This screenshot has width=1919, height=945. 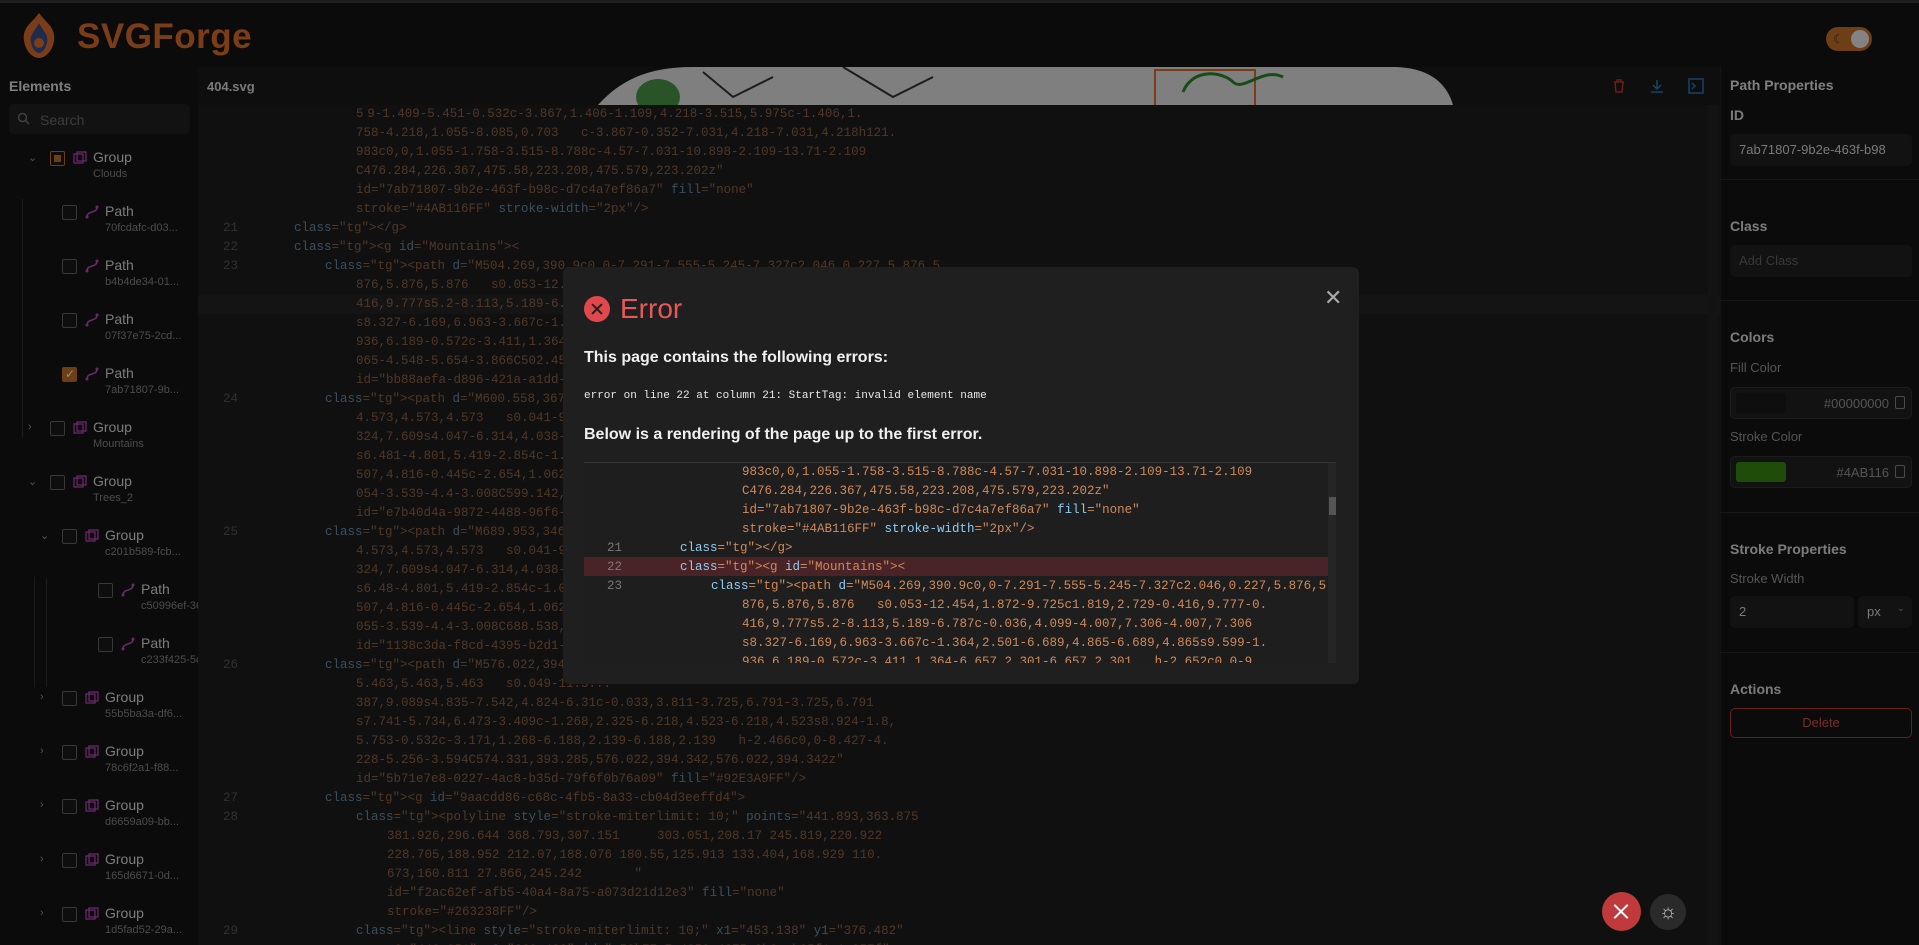 I want to click on error-title: Error, so click(x=651, y=308).